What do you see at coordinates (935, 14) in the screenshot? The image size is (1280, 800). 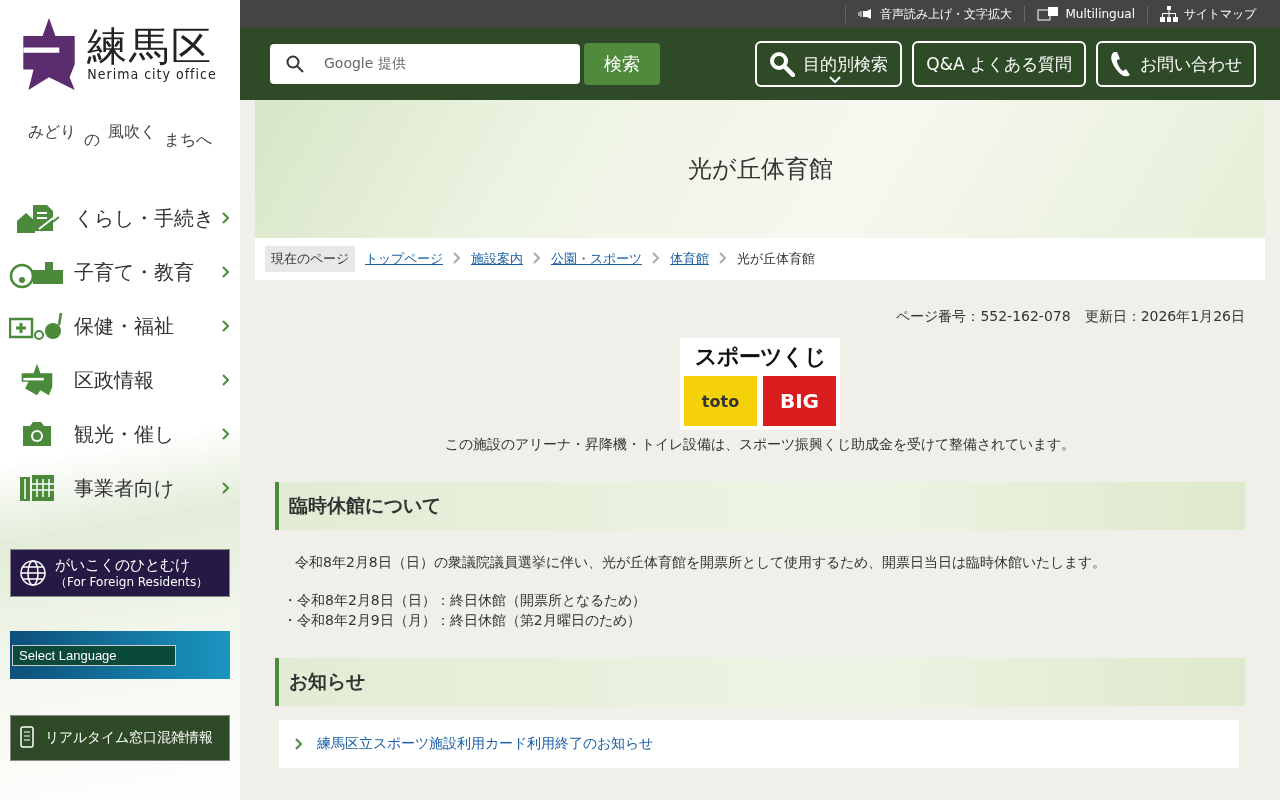 I see `utility-link: 音声読み上げ・文字拡大` at bounding box center [935, 14].